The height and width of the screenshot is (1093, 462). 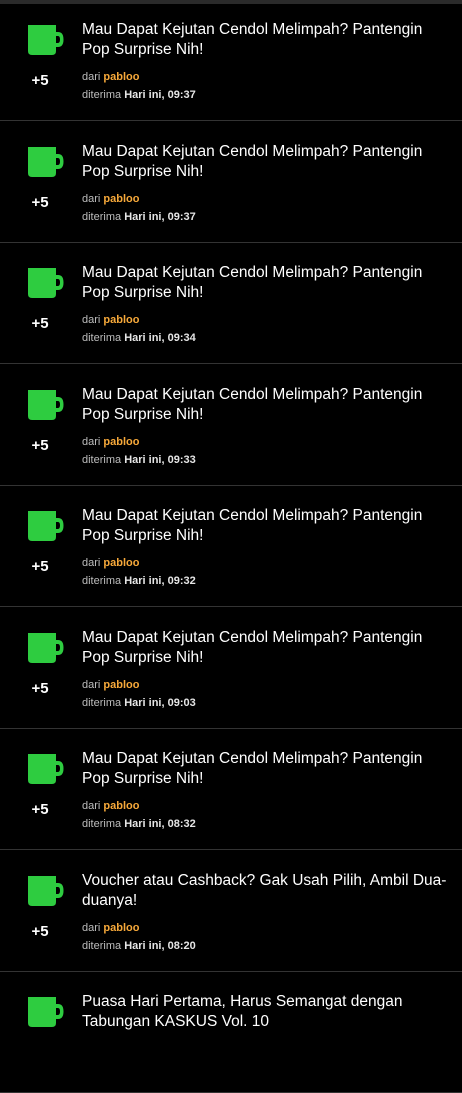 What do you see at coordinates (160, 460) in the screenshot?
I see `received-time: Hari ini, 09:33` at bounding box center [160, 460].